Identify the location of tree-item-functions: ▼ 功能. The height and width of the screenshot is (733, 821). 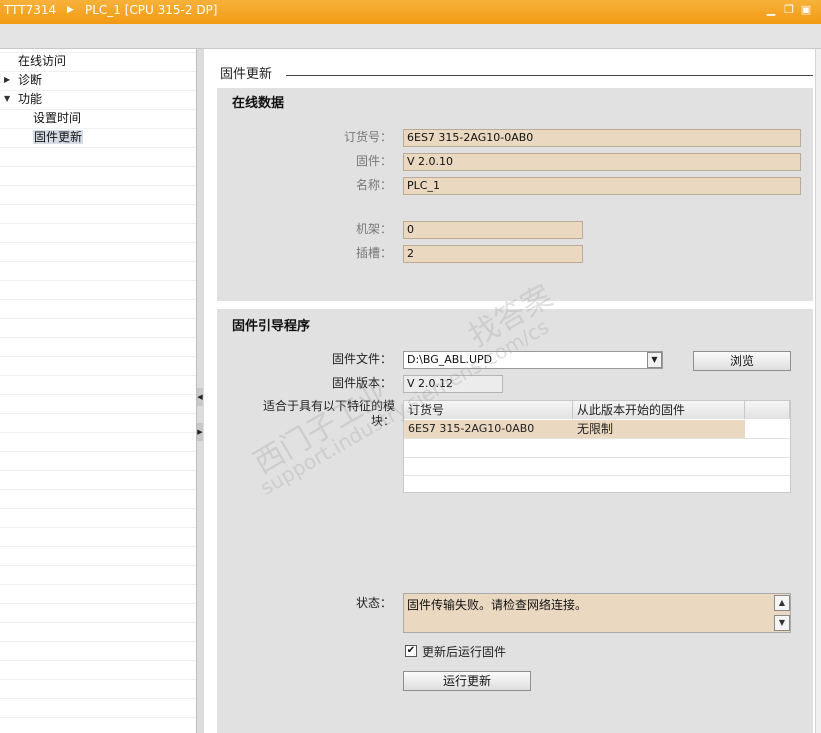
(23, 99).